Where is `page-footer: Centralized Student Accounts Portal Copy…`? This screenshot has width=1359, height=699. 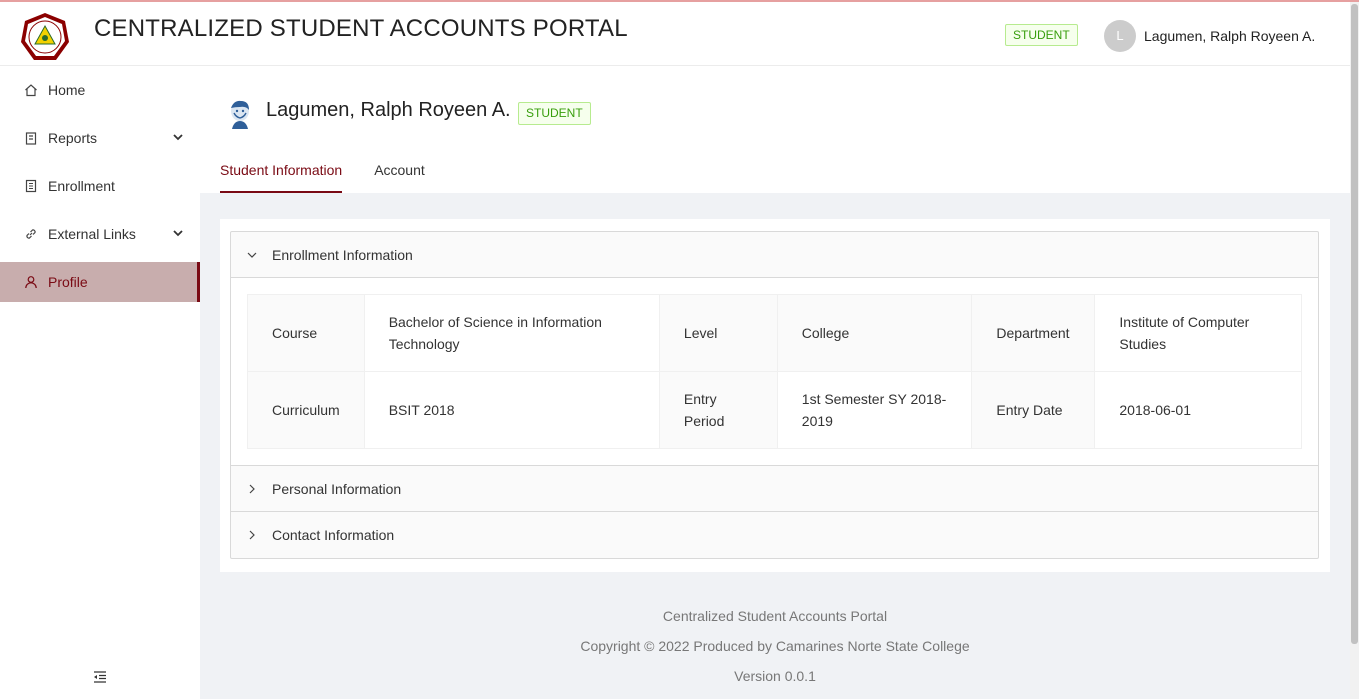
page-footer: Centralized Student Accounts Portal Copy… is located at coordinates (775, 649).